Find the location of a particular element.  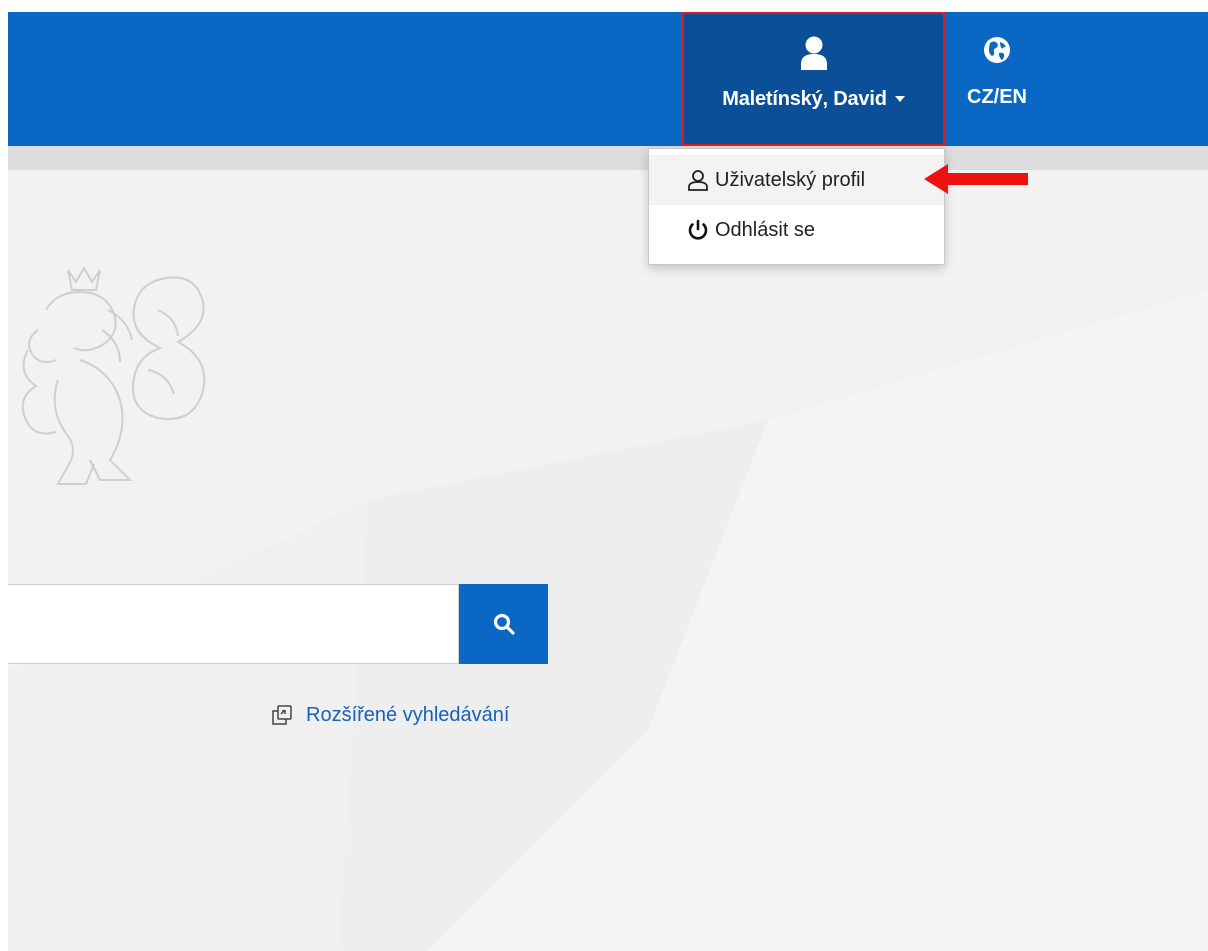

lion-emblem-logo is located at coordinates (113, 375).